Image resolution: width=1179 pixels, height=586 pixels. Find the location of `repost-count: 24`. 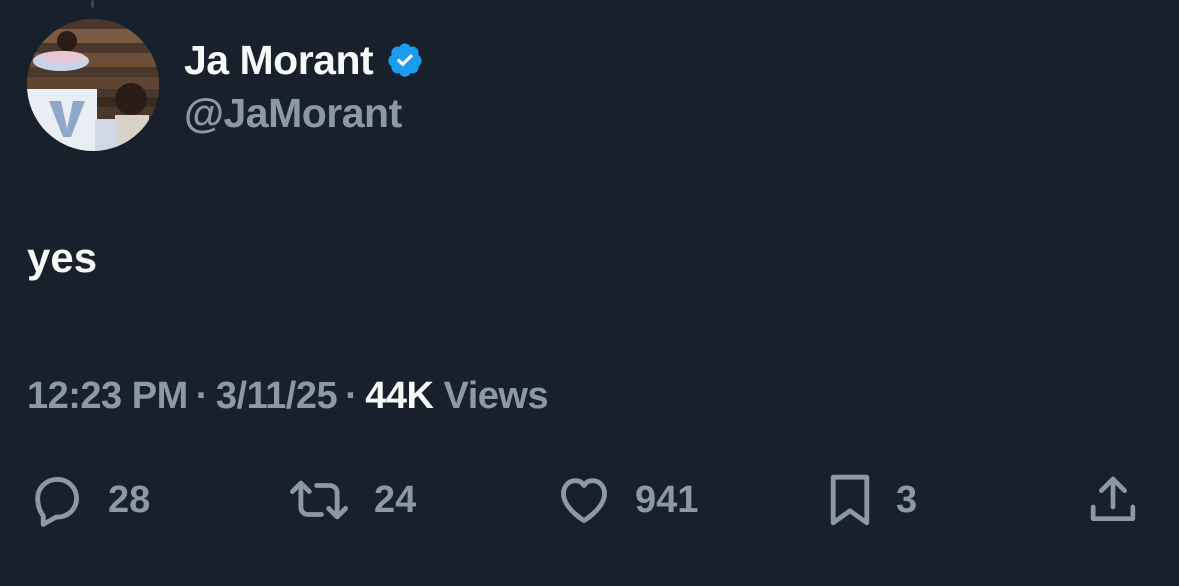

repost-count: 24 is located at coordinates (395, 499).